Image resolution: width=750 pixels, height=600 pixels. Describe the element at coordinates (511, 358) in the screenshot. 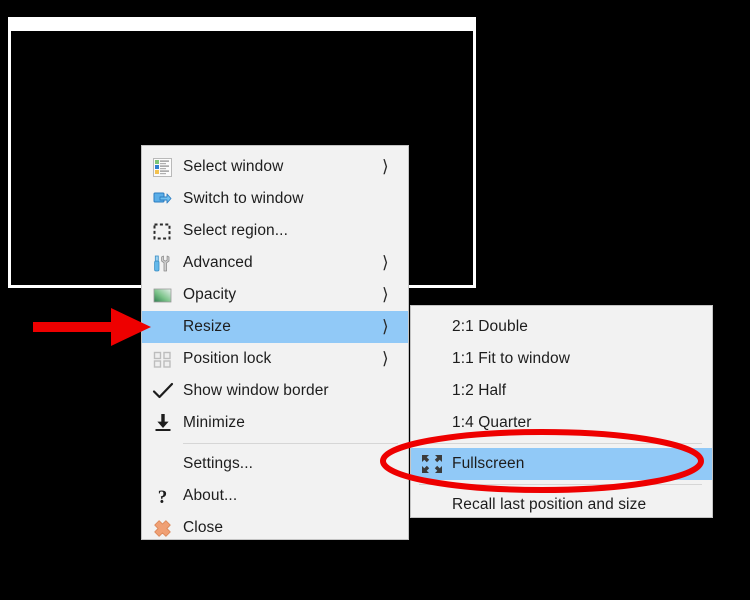

I see `menu-item-label: 1:1 Fit to window` at that location.